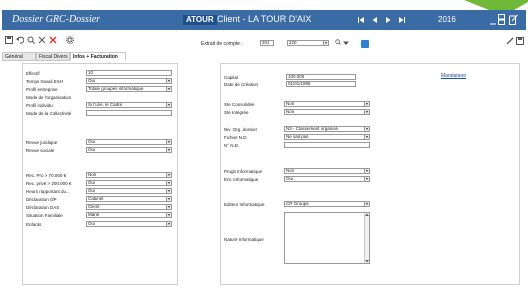  I want to click on minimize-icon, so click(493, 24).